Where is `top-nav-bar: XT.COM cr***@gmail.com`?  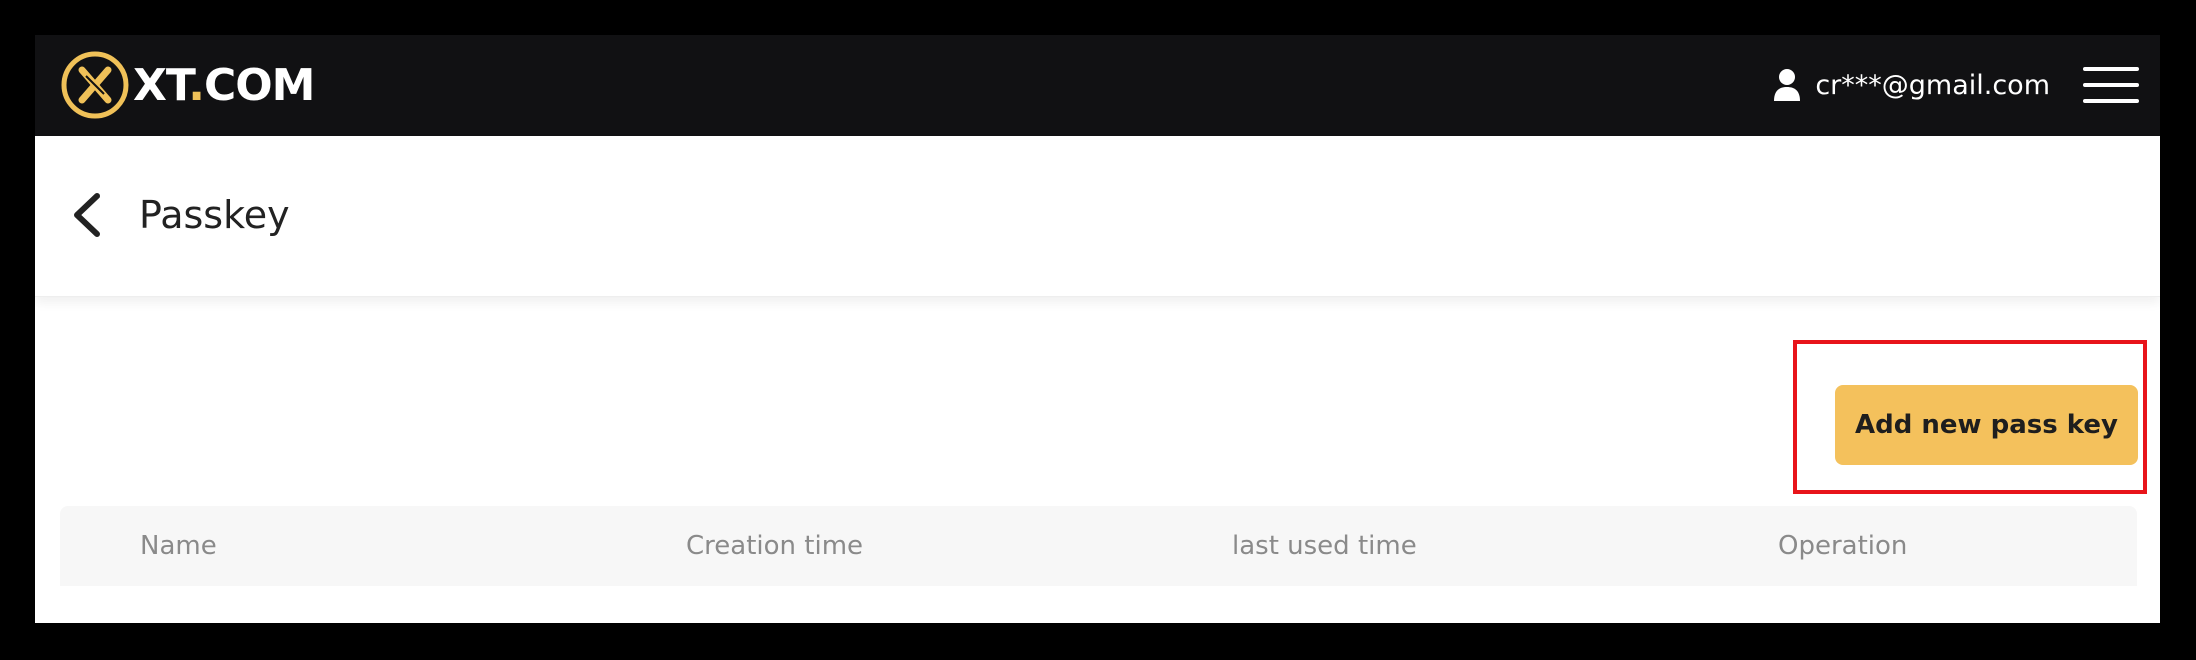 top-nav-bar: XT.COM cr***@gmail.com is located at coordinates (1097, 85).